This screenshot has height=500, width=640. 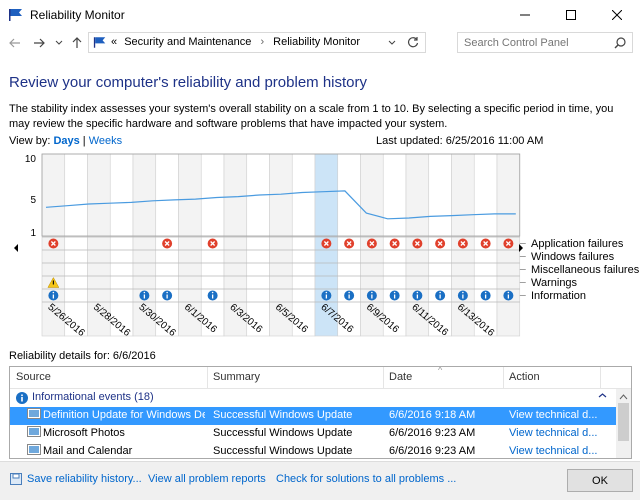 I want to click on y-tick-label: 1, so click(x=33, y=233).